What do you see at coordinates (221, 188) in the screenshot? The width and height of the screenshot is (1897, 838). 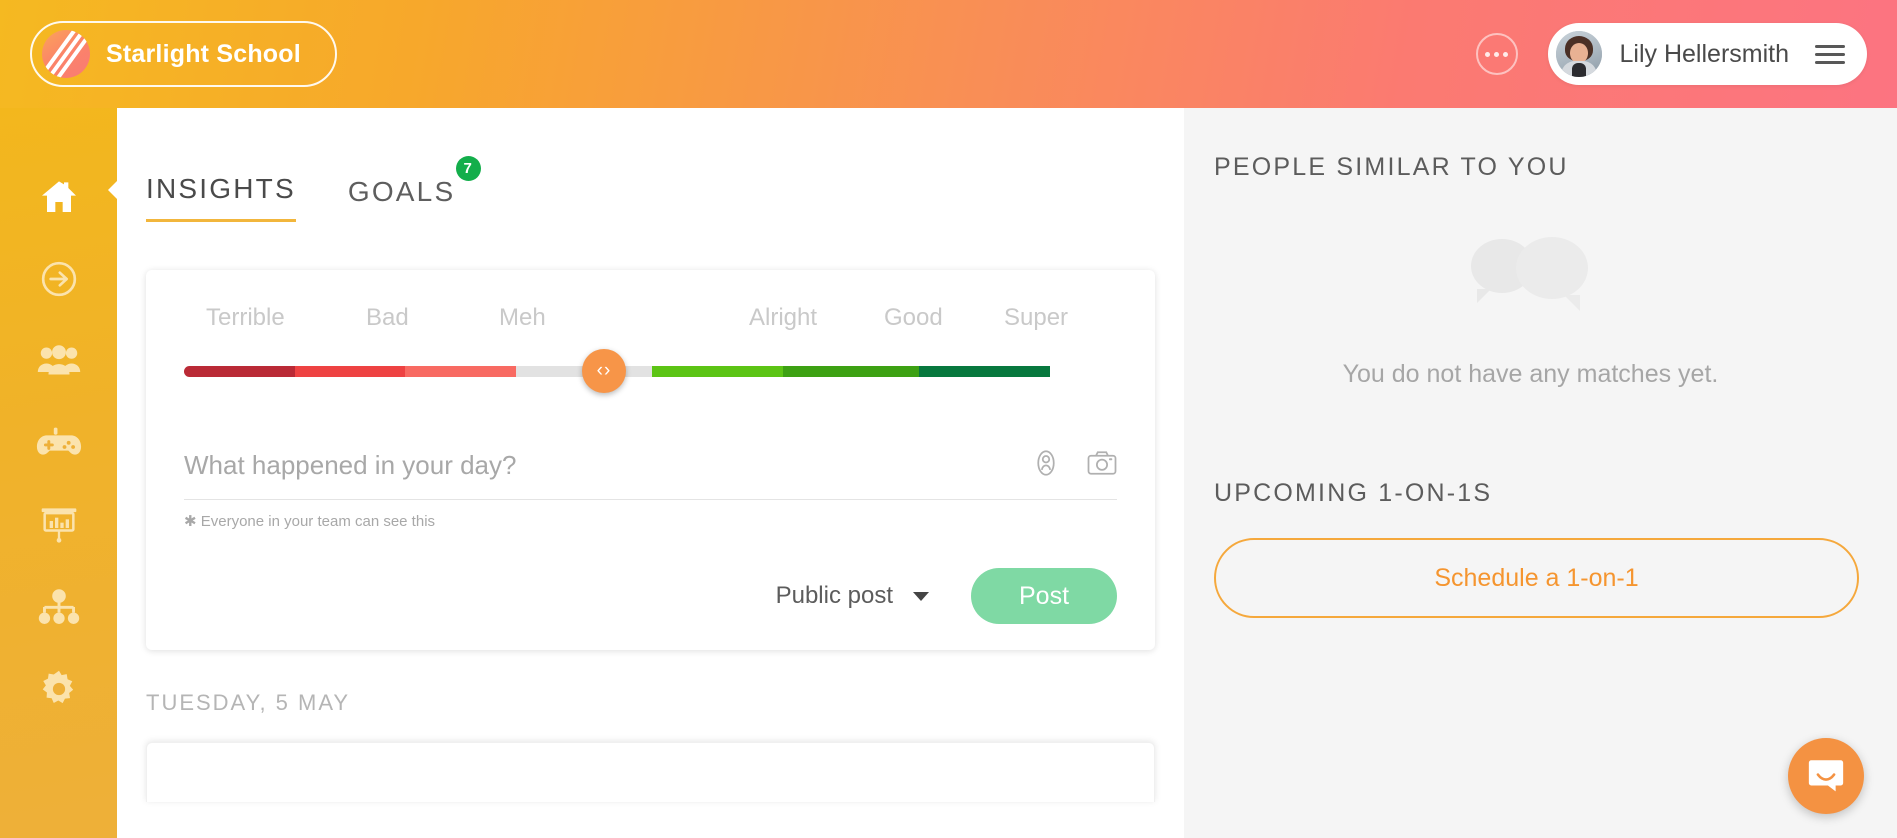 I see `tab-insights-label: INSIGHTS` at bounding box center [221, 188].